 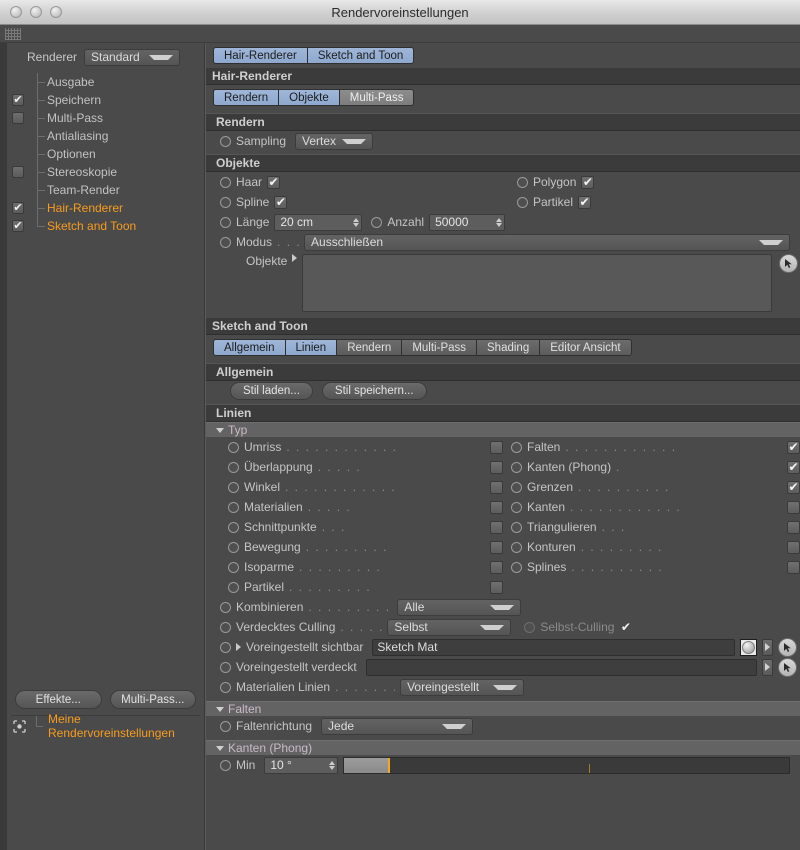 I want to click on material-preview-swatch, so click(x=748, y=647).